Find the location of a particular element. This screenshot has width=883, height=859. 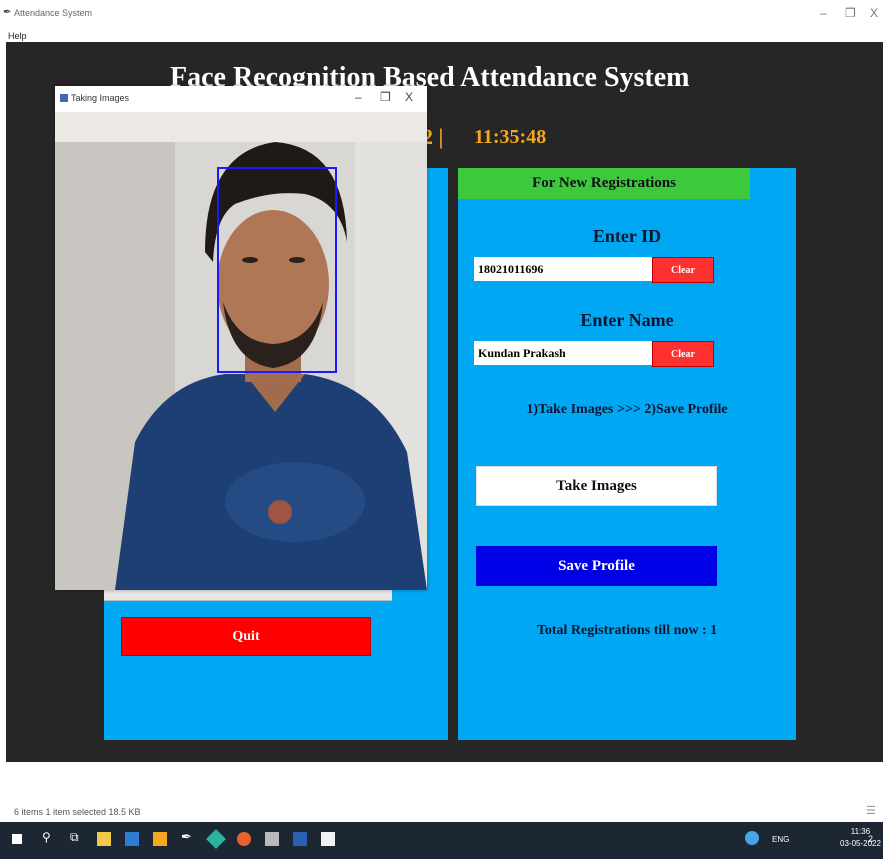

task-view-icon: ⧉ is located at coordinates (77, 837).